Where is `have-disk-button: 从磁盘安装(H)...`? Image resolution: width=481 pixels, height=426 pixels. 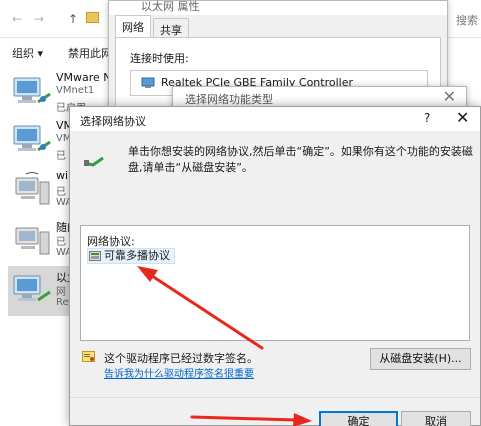 have-disk-button: 从磁盘安装(H)... is located at coordinates (420, 359).